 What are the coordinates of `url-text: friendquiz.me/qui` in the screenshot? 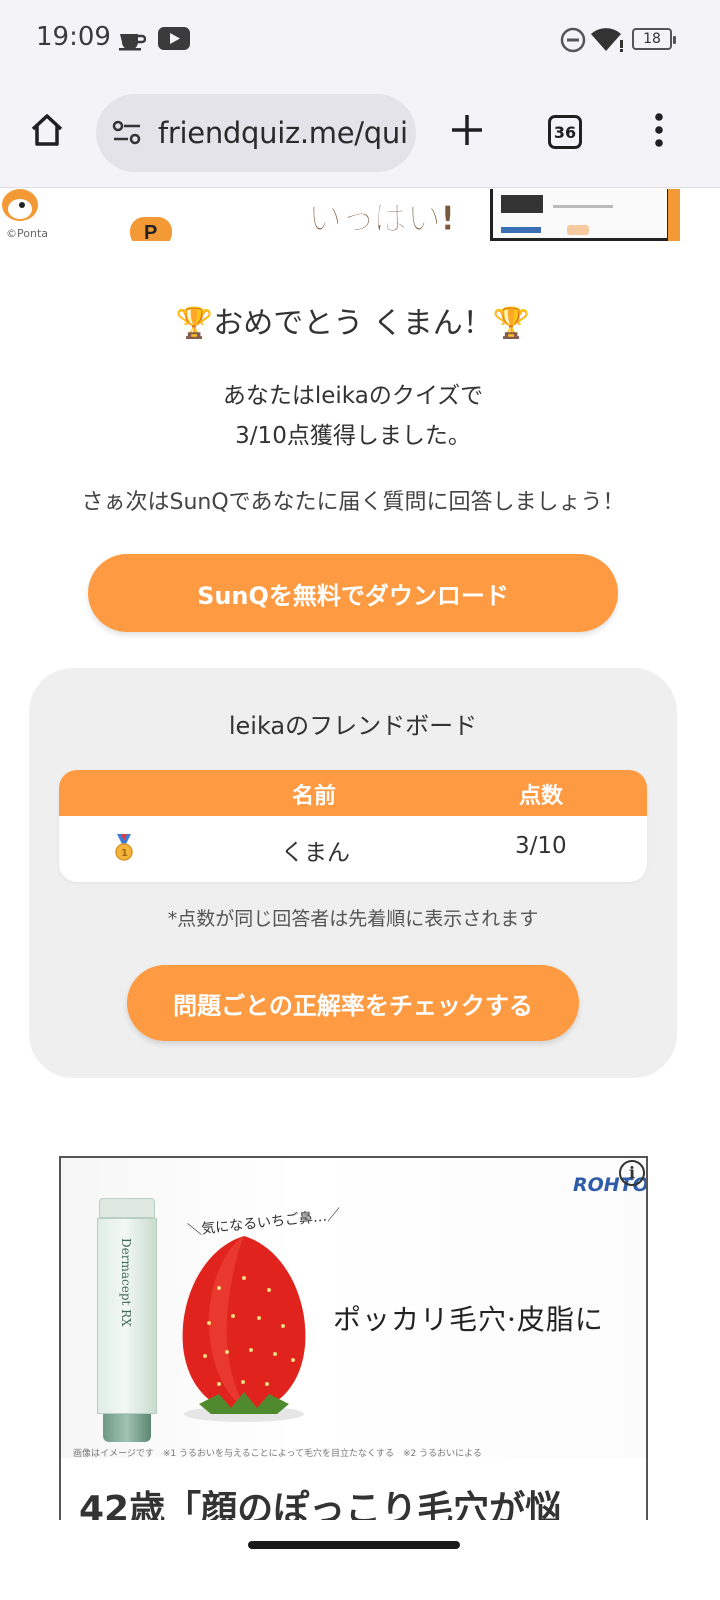 It's located at (283, 133).